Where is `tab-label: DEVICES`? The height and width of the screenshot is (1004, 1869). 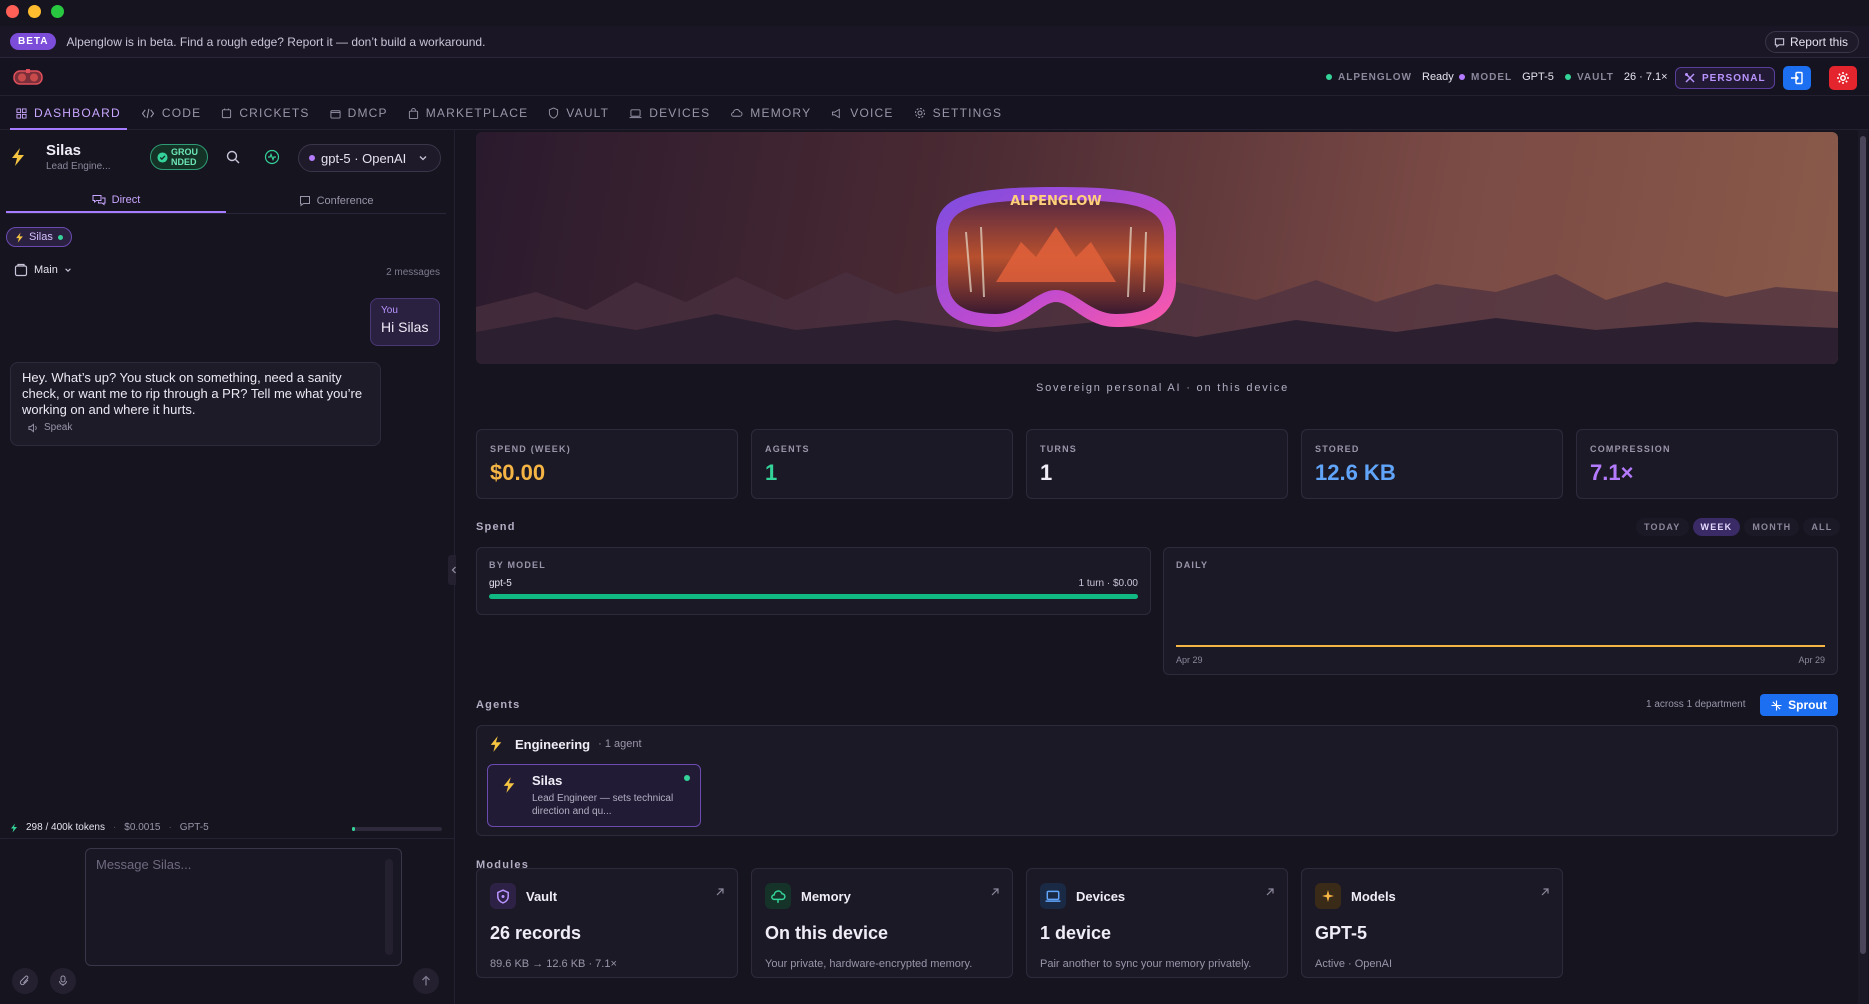 tab-label: DEVICES is located at coordinates (680, 113).